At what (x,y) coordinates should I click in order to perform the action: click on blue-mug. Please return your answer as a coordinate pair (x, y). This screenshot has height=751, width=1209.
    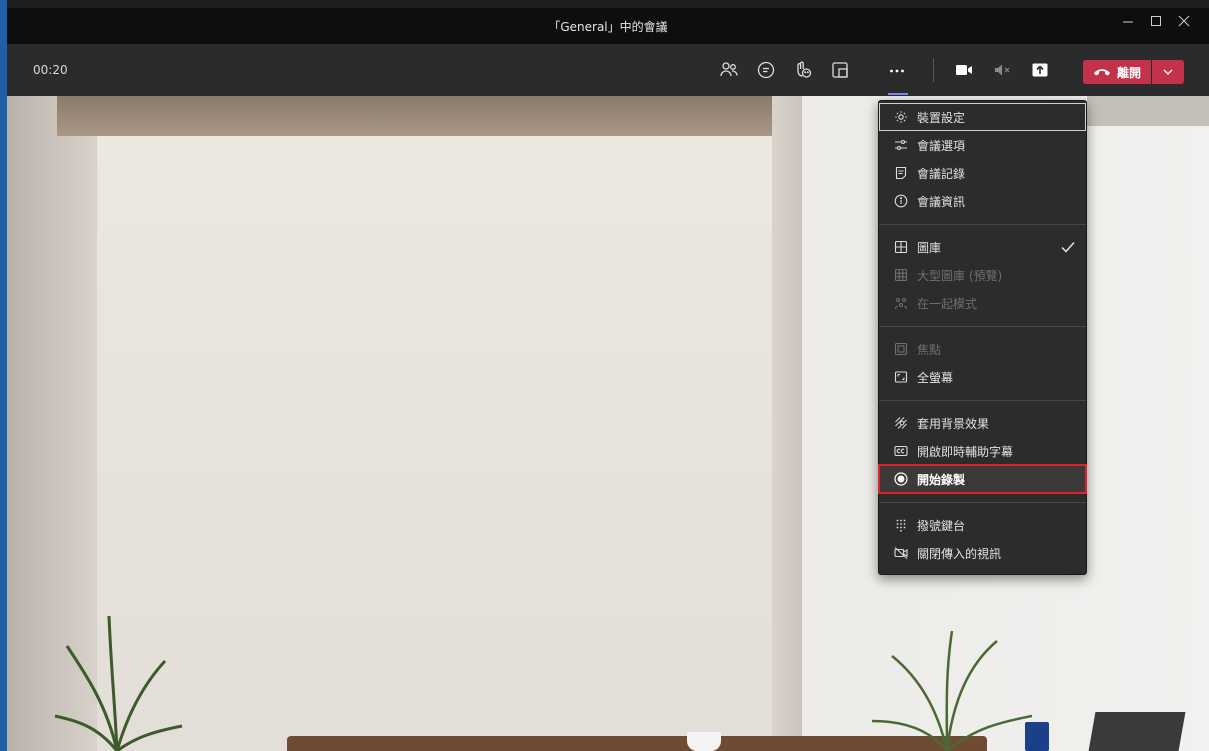
    Looking at the image, I should click on (1037, 736).